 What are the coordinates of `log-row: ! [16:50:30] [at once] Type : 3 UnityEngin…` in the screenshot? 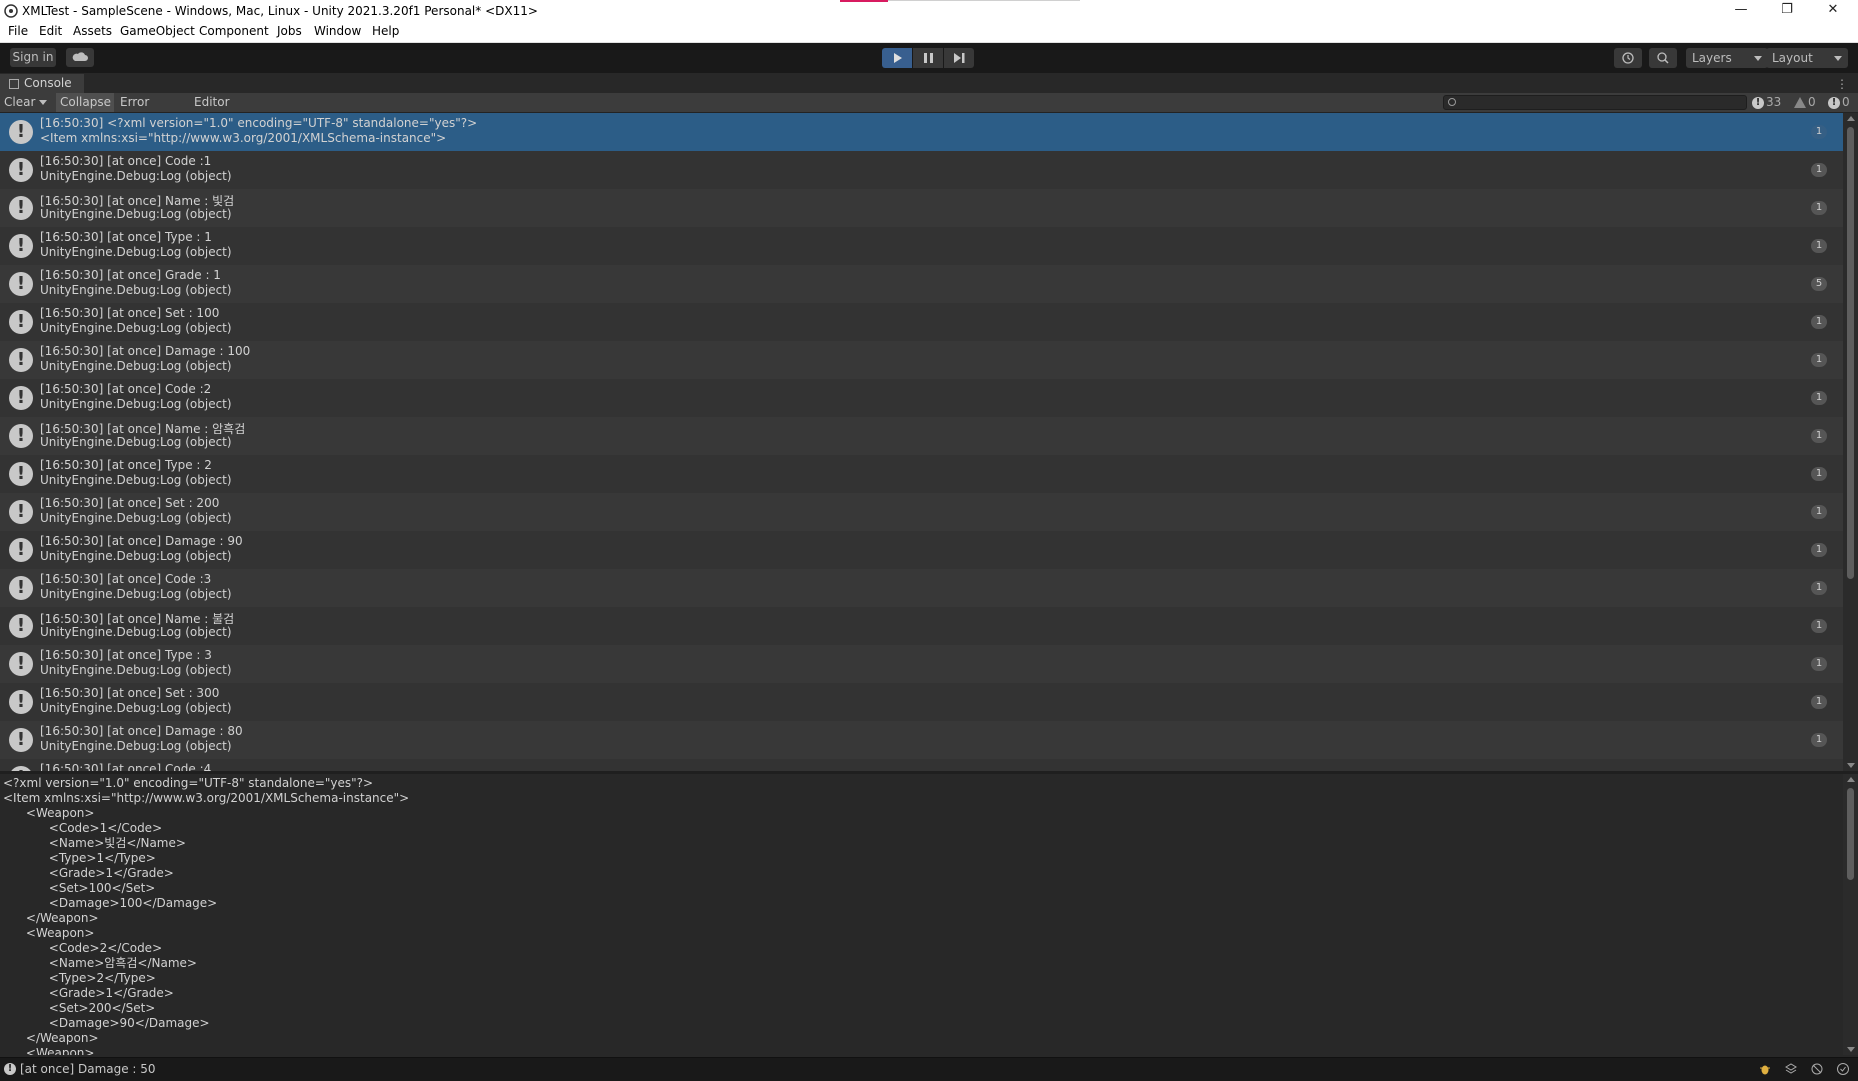 It's located at (921, 664).